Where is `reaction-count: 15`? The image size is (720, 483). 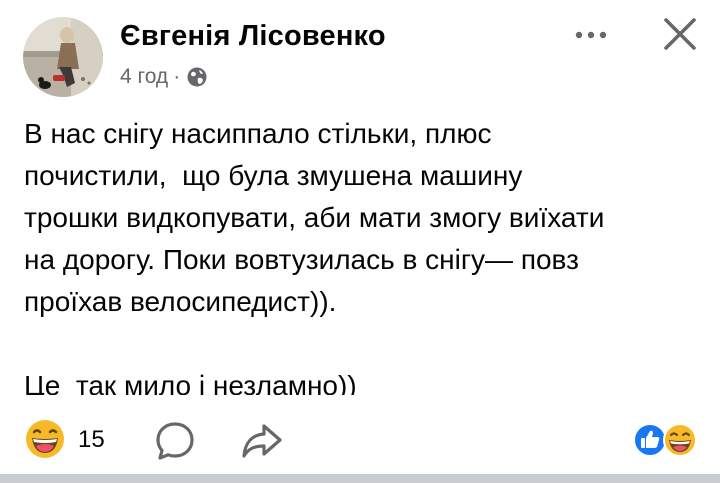 reaction-count: 15 is located at coordinates (91, 440).